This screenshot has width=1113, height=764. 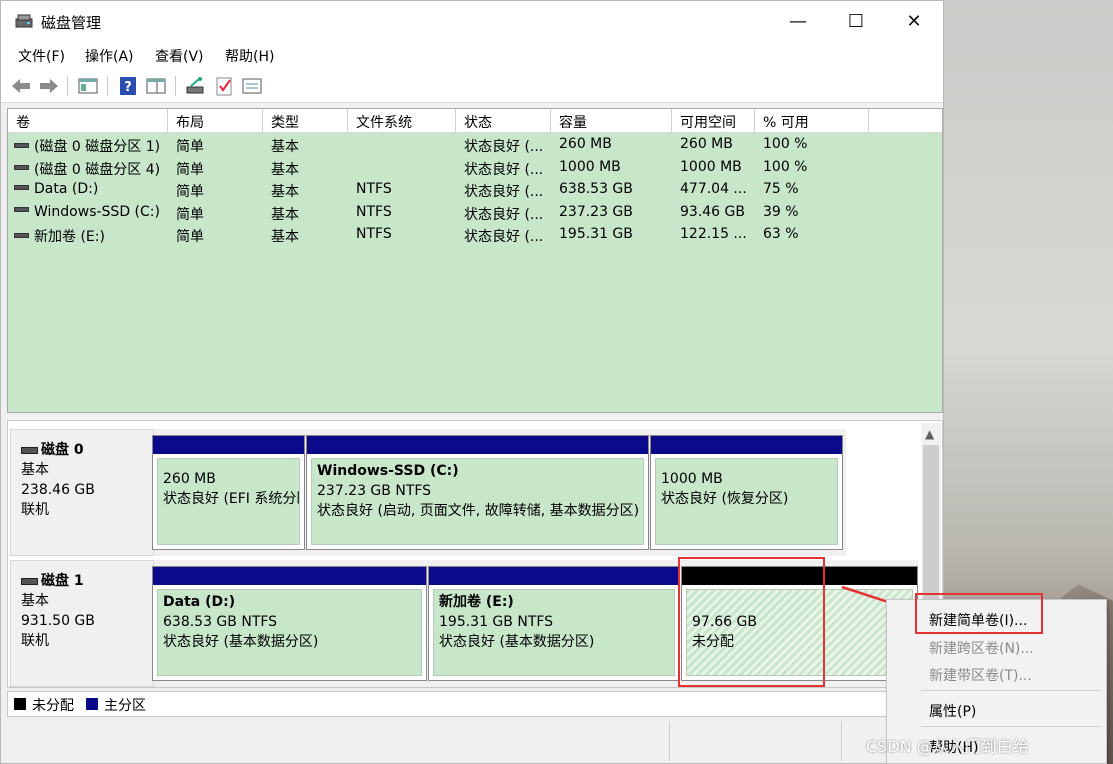 I want to click on toolbar-separator, so click(x=175, y=86).